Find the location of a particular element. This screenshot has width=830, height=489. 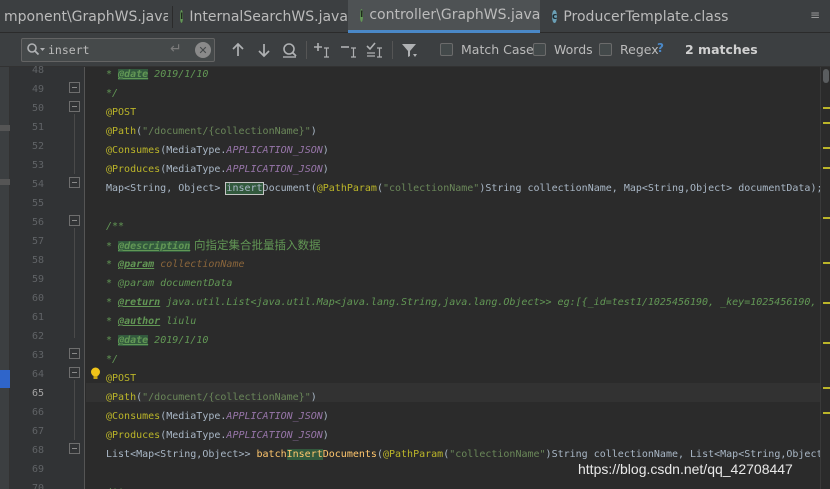

next-occurrence-icon is located at coordinates (264, 50).